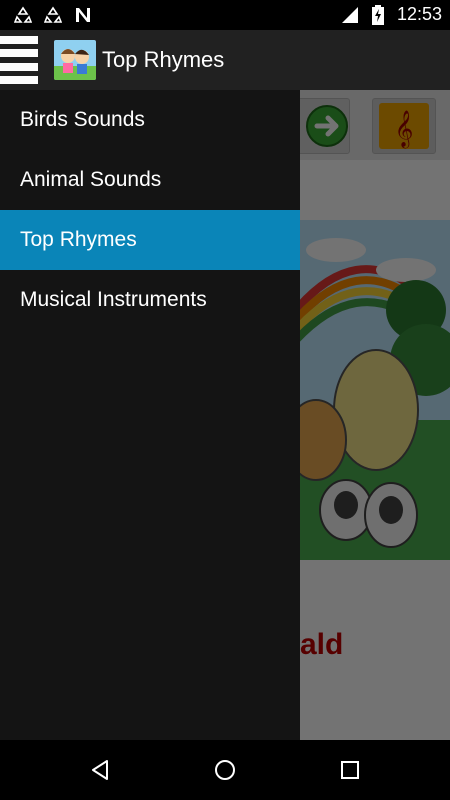 Image resolution: width=450 pixels, height=800 pixels. I want to click on drawer-item-label: Birds Sounds, so click(82, 119).